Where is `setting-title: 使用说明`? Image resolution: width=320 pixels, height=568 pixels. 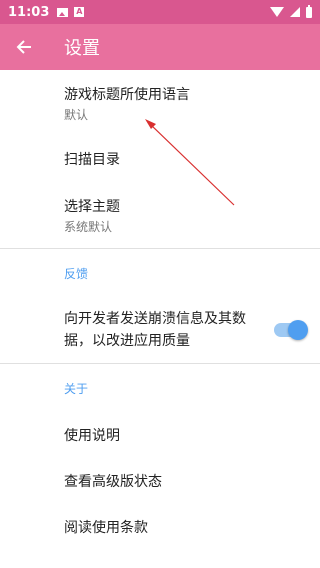 setting-title: 使用说明 is located at coordinates (92, 436).